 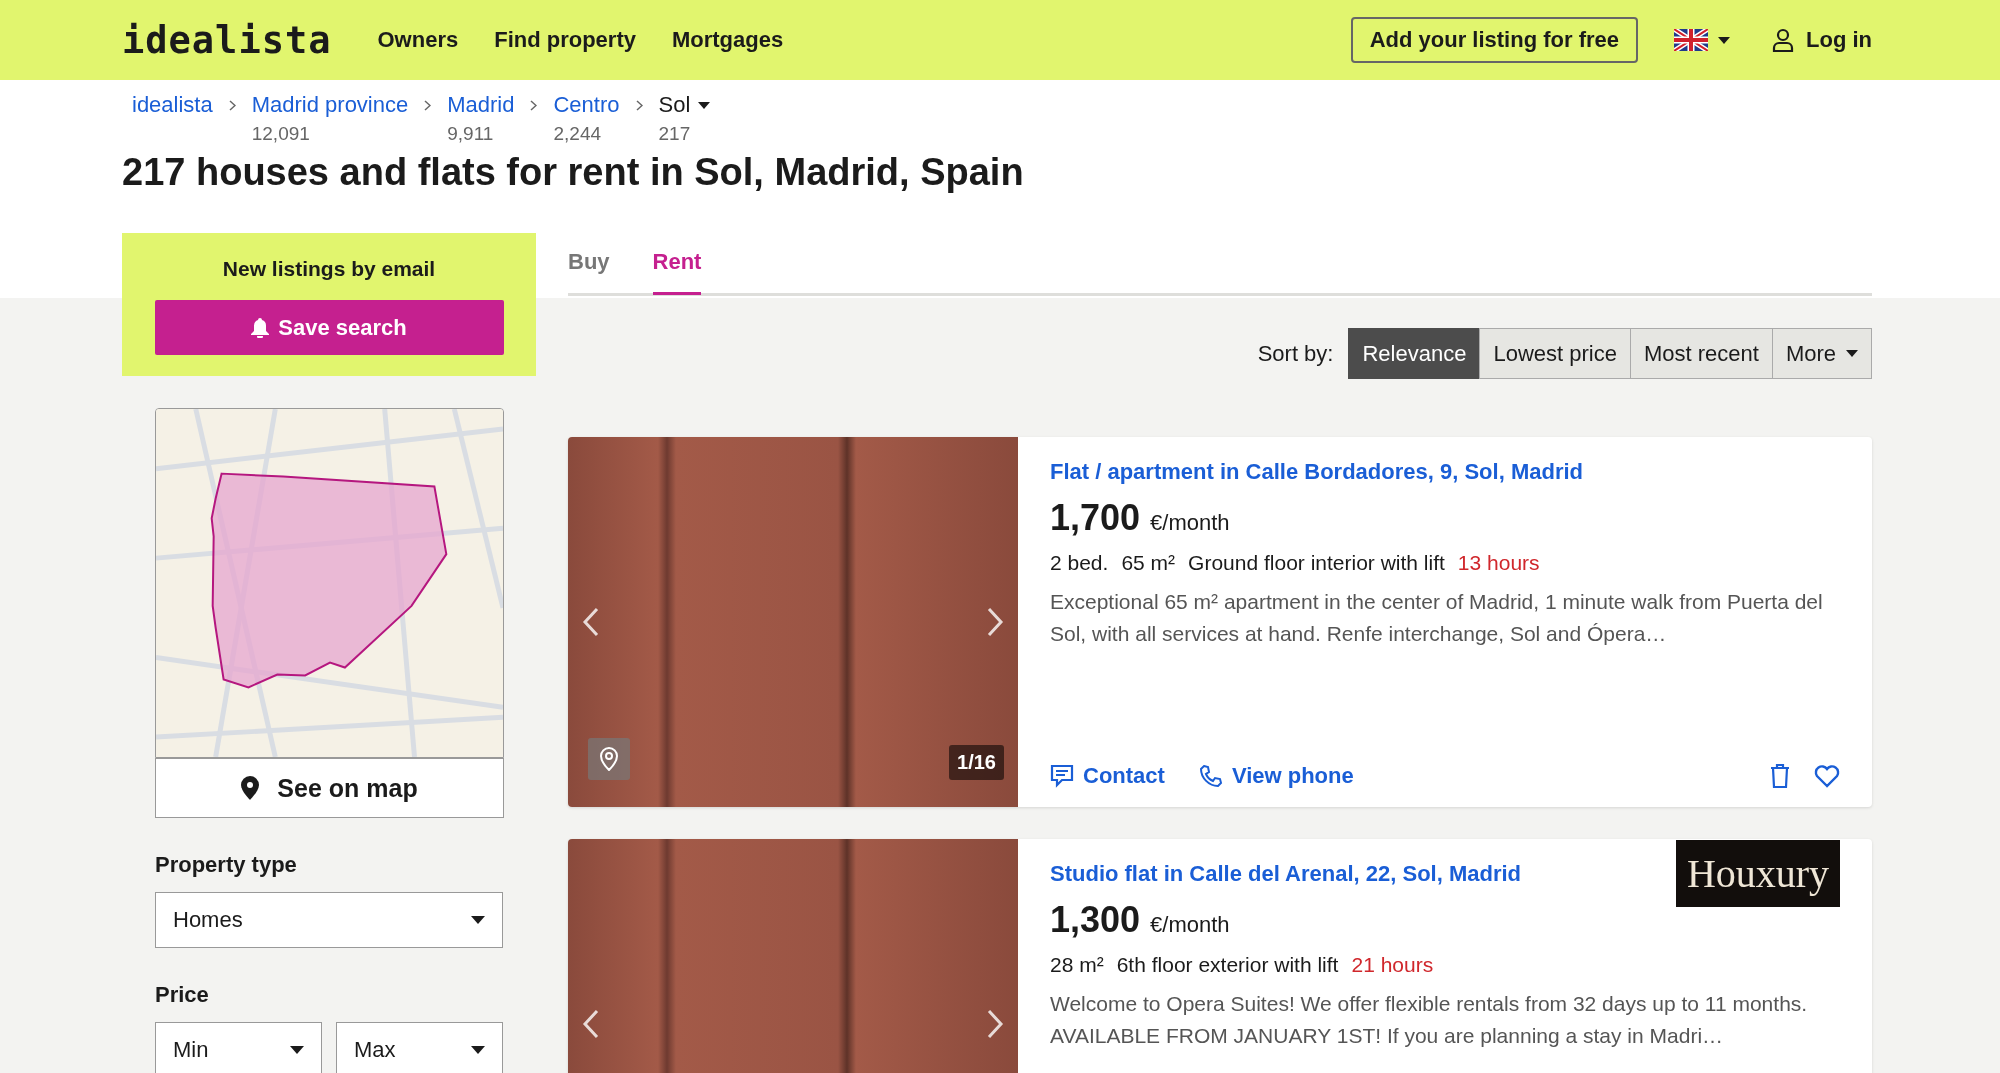 I want to click on contact-button: Contact, so click(x=1107, y=776).